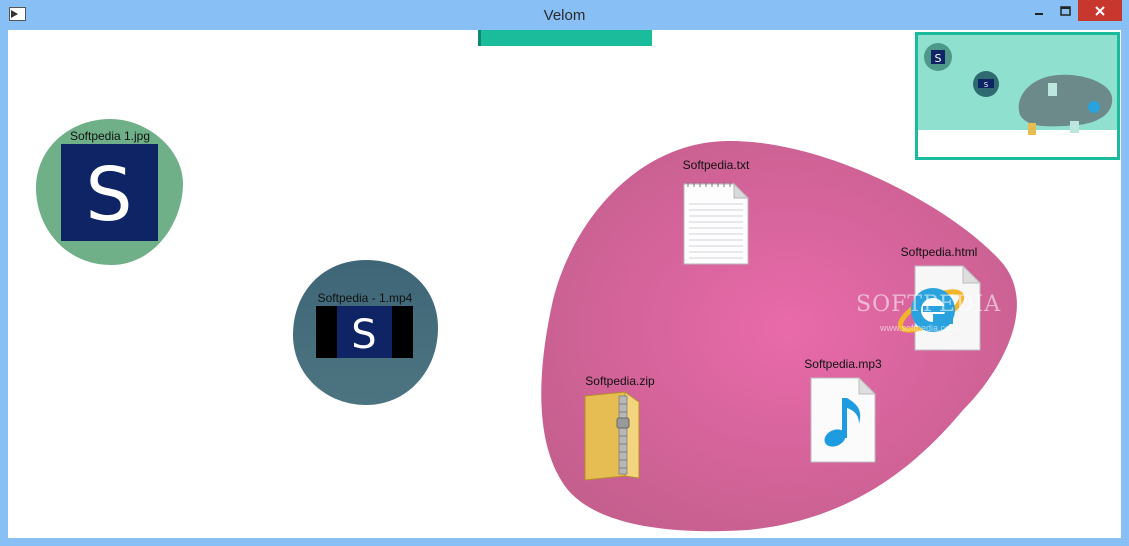 Image resolution: width=1129 pixels, height=546 pixels. I want to click on maximize-icon, so click(1065, 10).